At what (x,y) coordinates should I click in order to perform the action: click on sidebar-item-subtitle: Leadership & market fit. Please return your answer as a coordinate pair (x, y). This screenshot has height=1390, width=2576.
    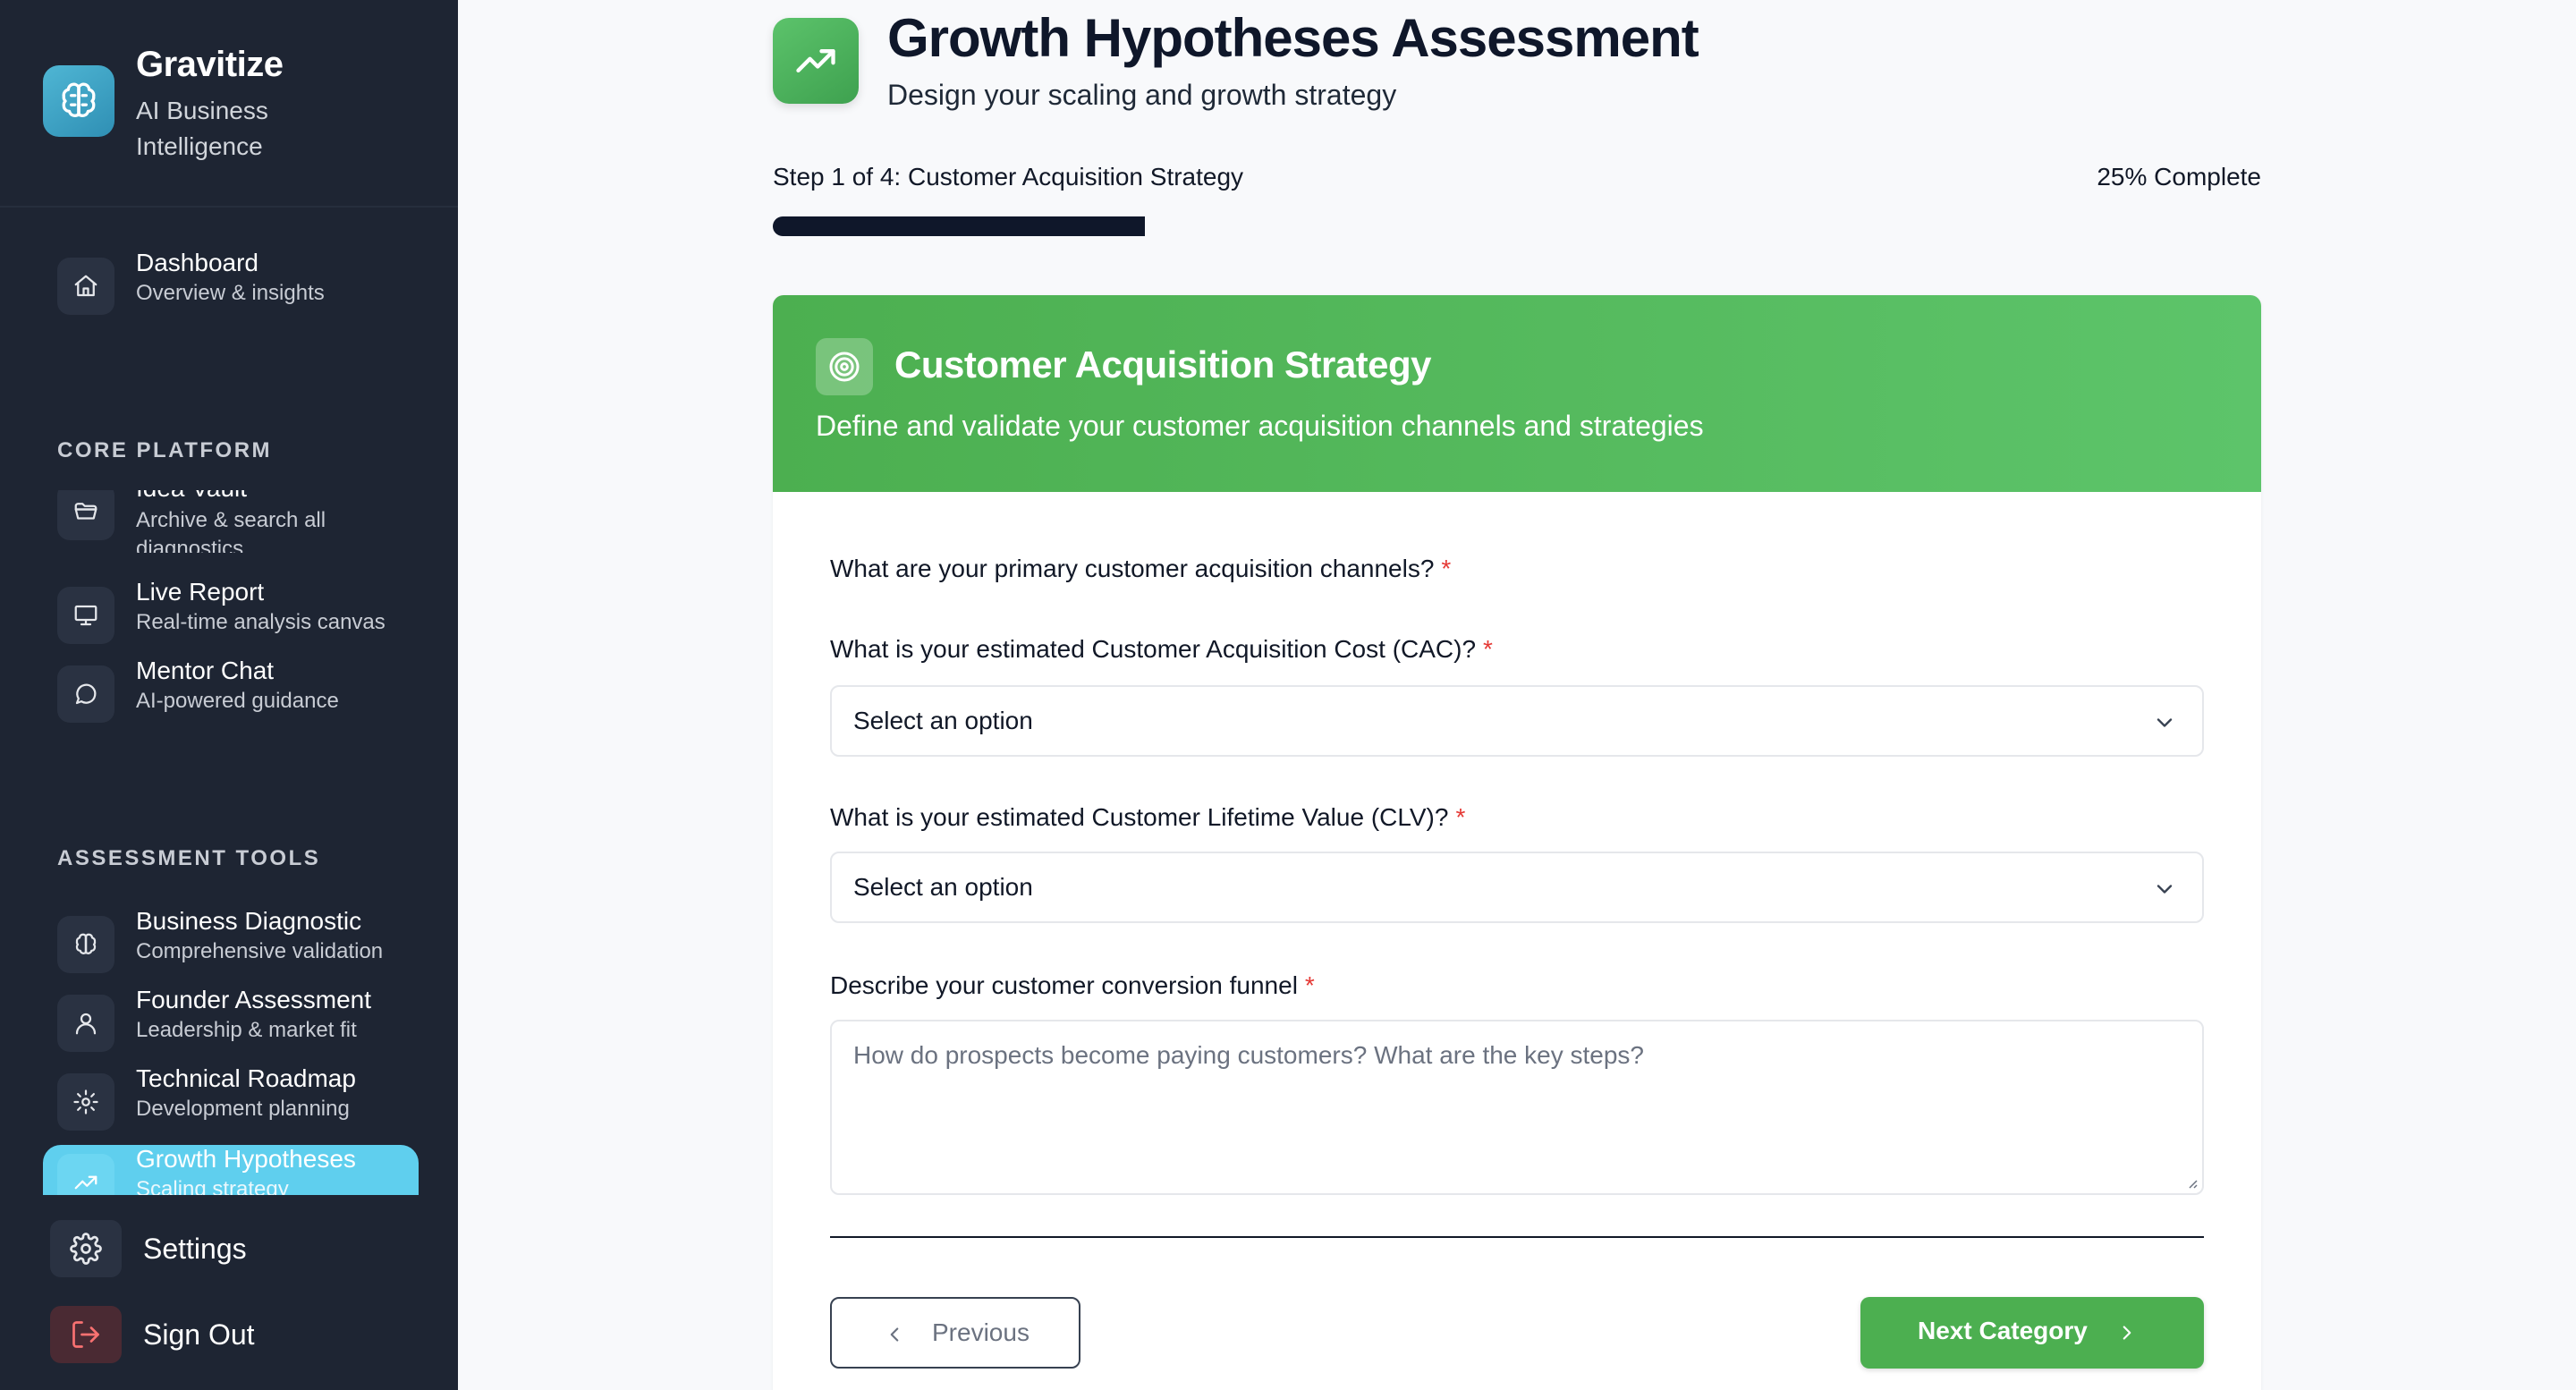
    Looking at the image, I should click on (246, 1030).